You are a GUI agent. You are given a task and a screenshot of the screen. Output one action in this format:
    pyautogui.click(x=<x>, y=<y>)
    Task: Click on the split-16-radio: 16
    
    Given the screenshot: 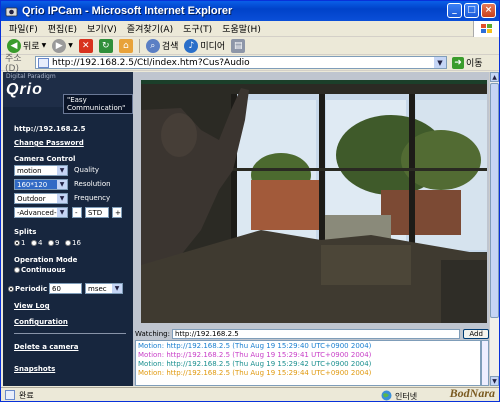 What is the action you would take?
    pyautogui.click(x=73, y=243)
    